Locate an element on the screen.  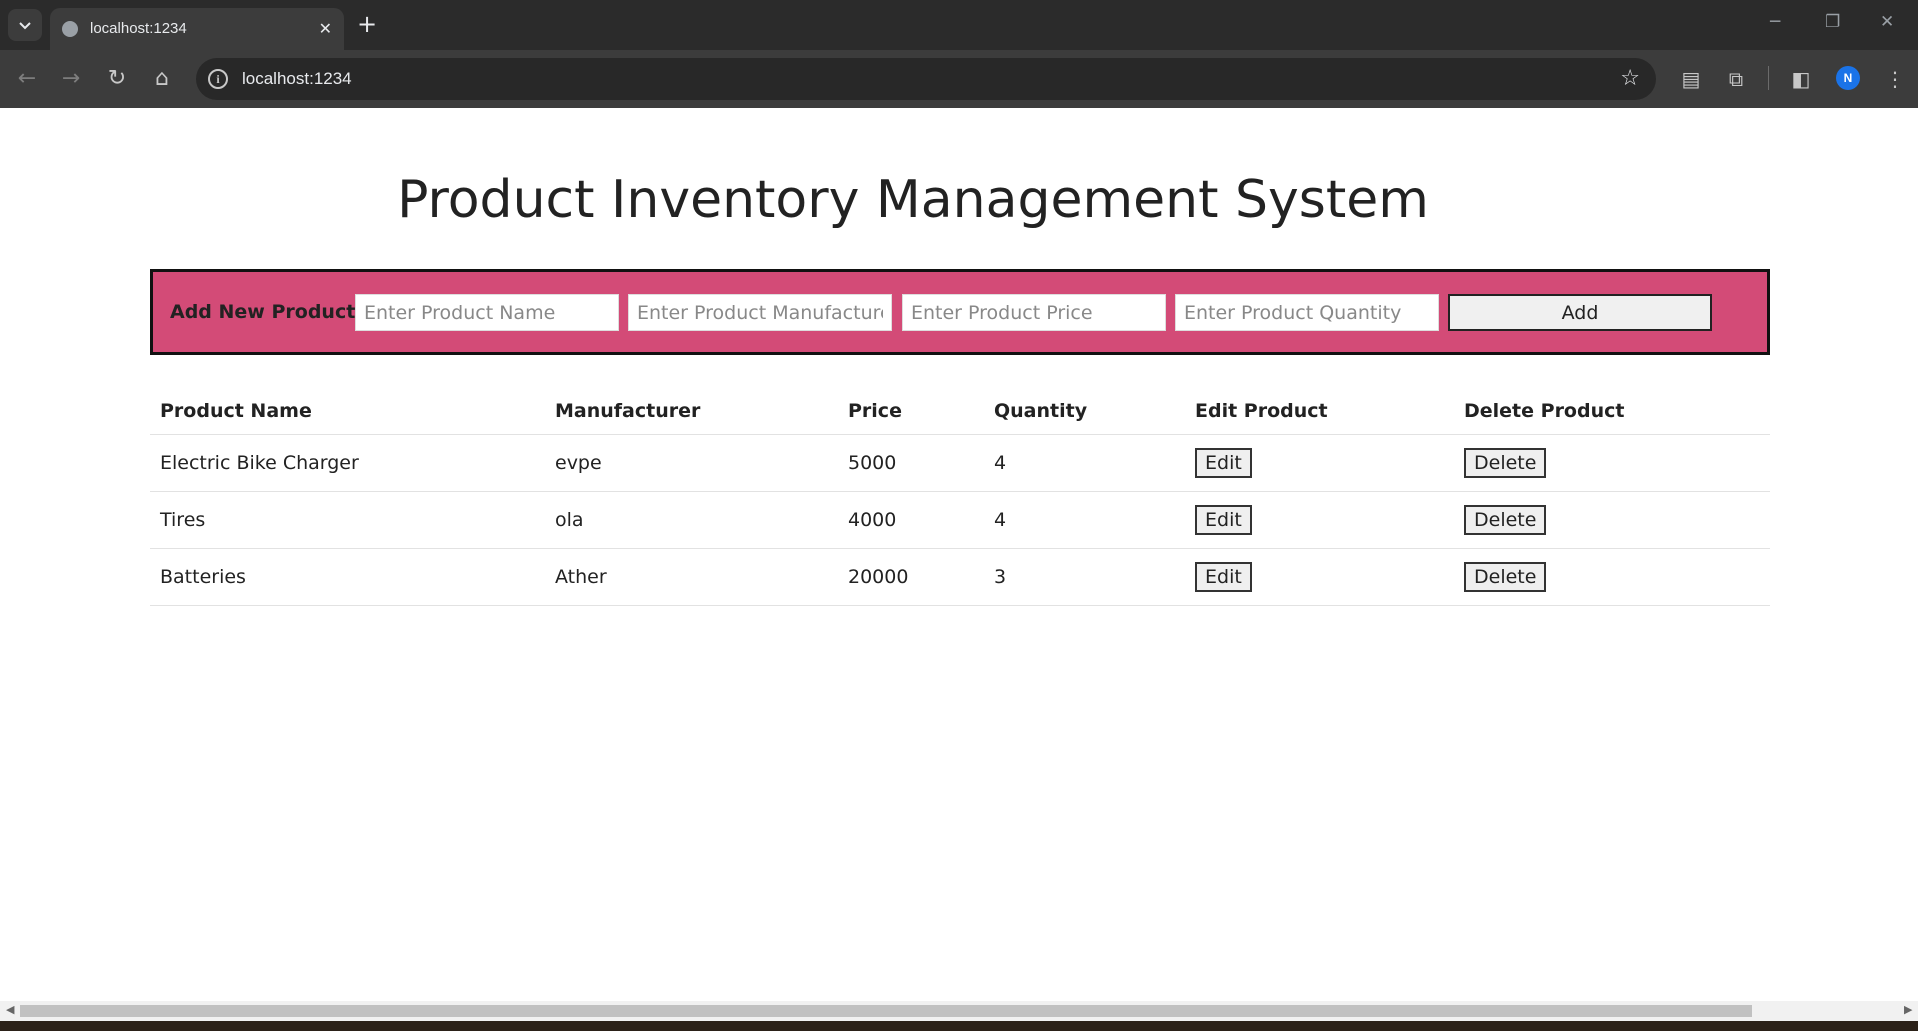
info-icon: i is located at coordinates (218, 79).